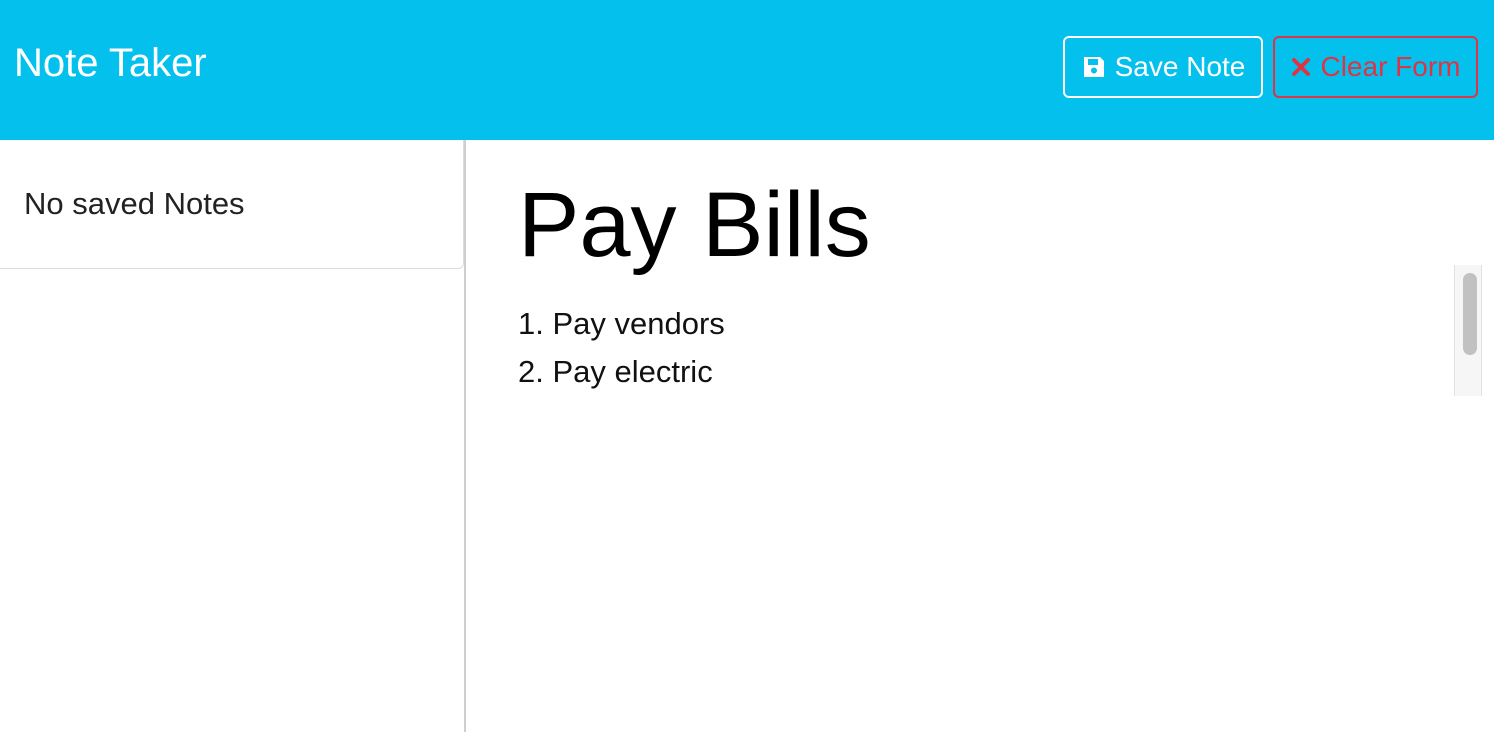 The height and width of the screenshot is (732, 1494). What do you see at coordinates (983, 348) in the screenshot?
I see `note-text-area: 1. Pay vendors 2. Pay electric` at bounding box center [983, 348].